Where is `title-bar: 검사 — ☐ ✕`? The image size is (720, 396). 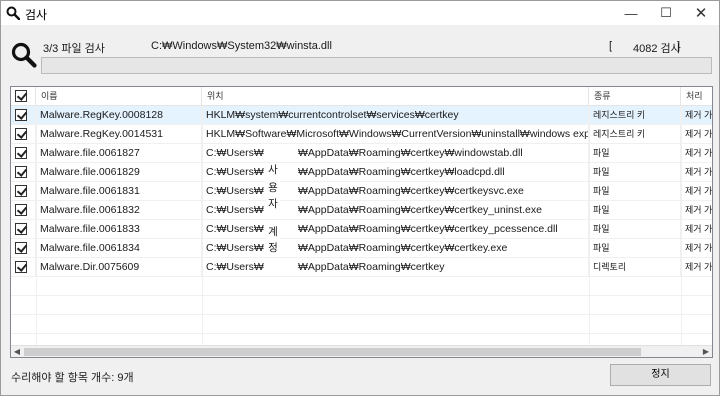
title-bar: 검사 — ☐ ✕ is located at coordinates (360, 13).